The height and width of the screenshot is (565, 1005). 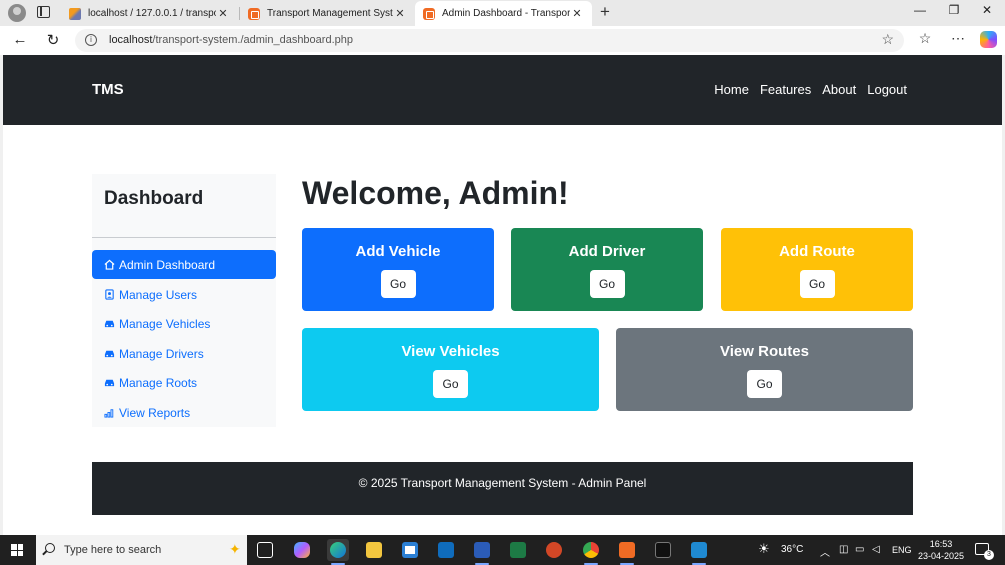 I want to click on close-window-button: ✕, so click(x=987, y=10).